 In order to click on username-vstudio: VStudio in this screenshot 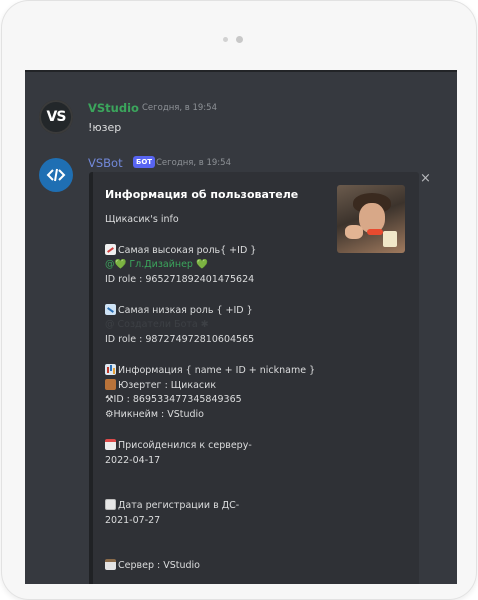, I will do `click(113, 108)`.